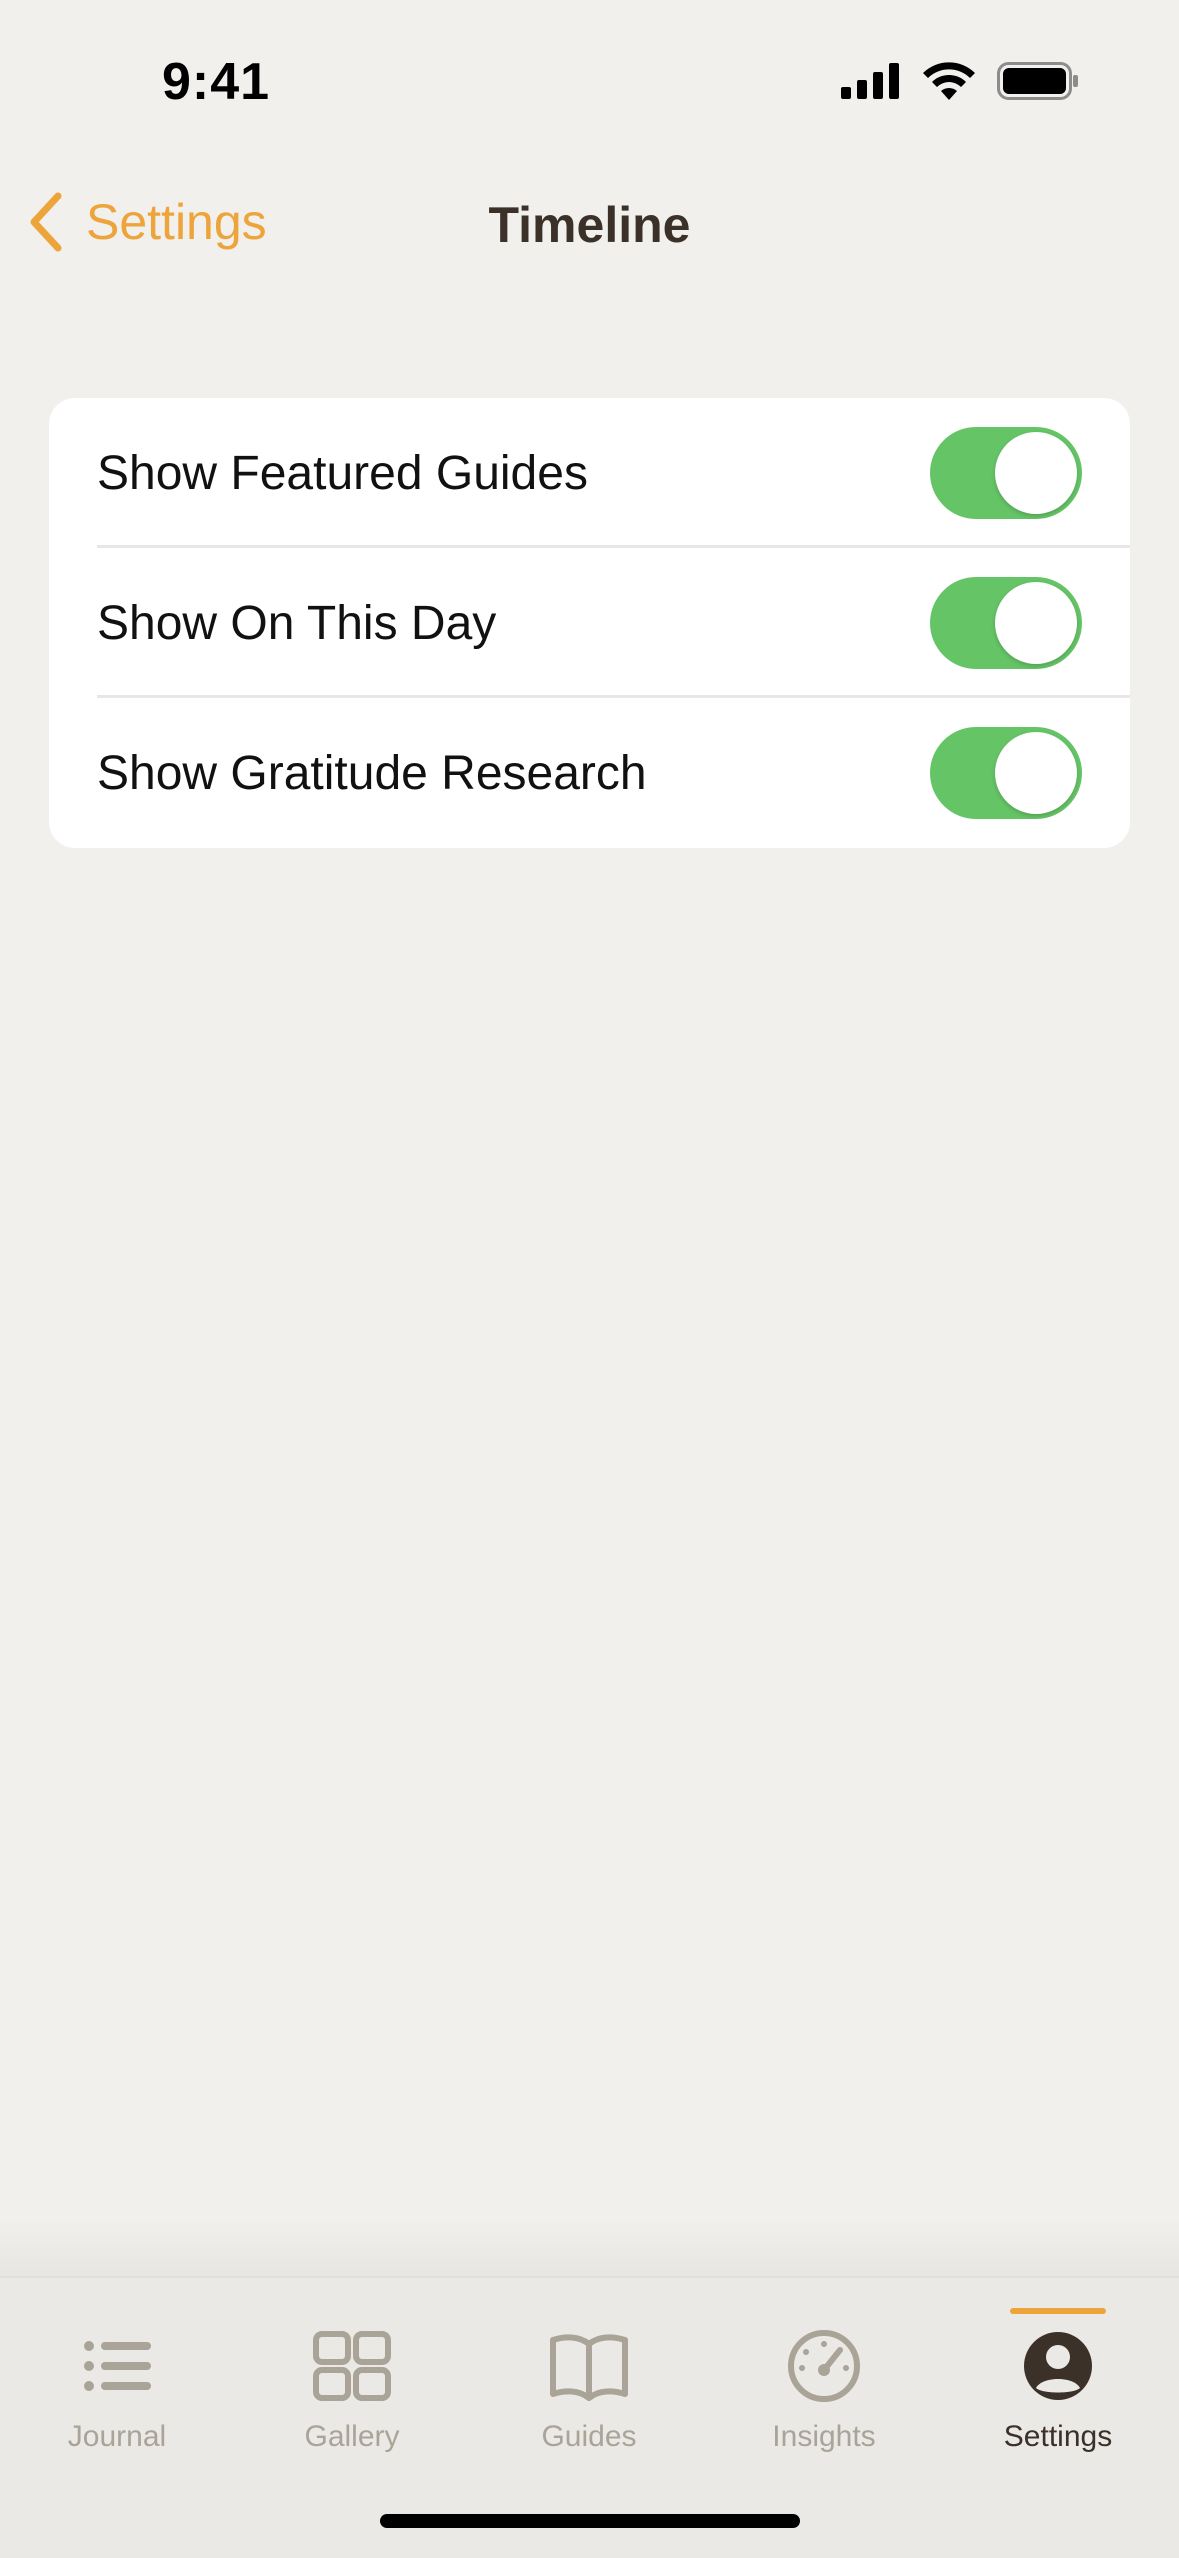 The width and height of the screenshot is (1179, 2558). I want to click on active-tab-indicator, so click(1058, 2311).